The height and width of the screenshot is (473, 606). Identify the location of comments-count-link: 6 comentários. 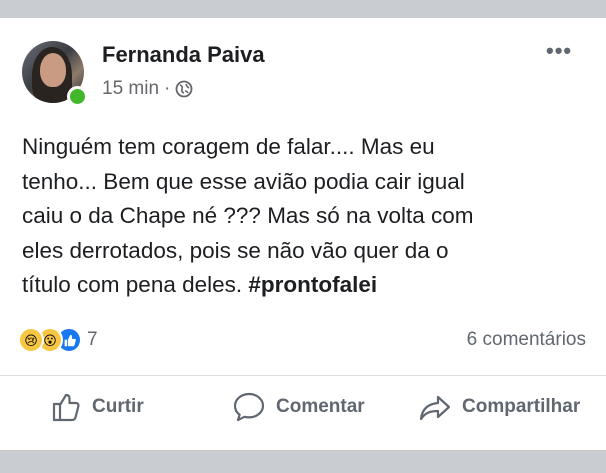
(526, 340).